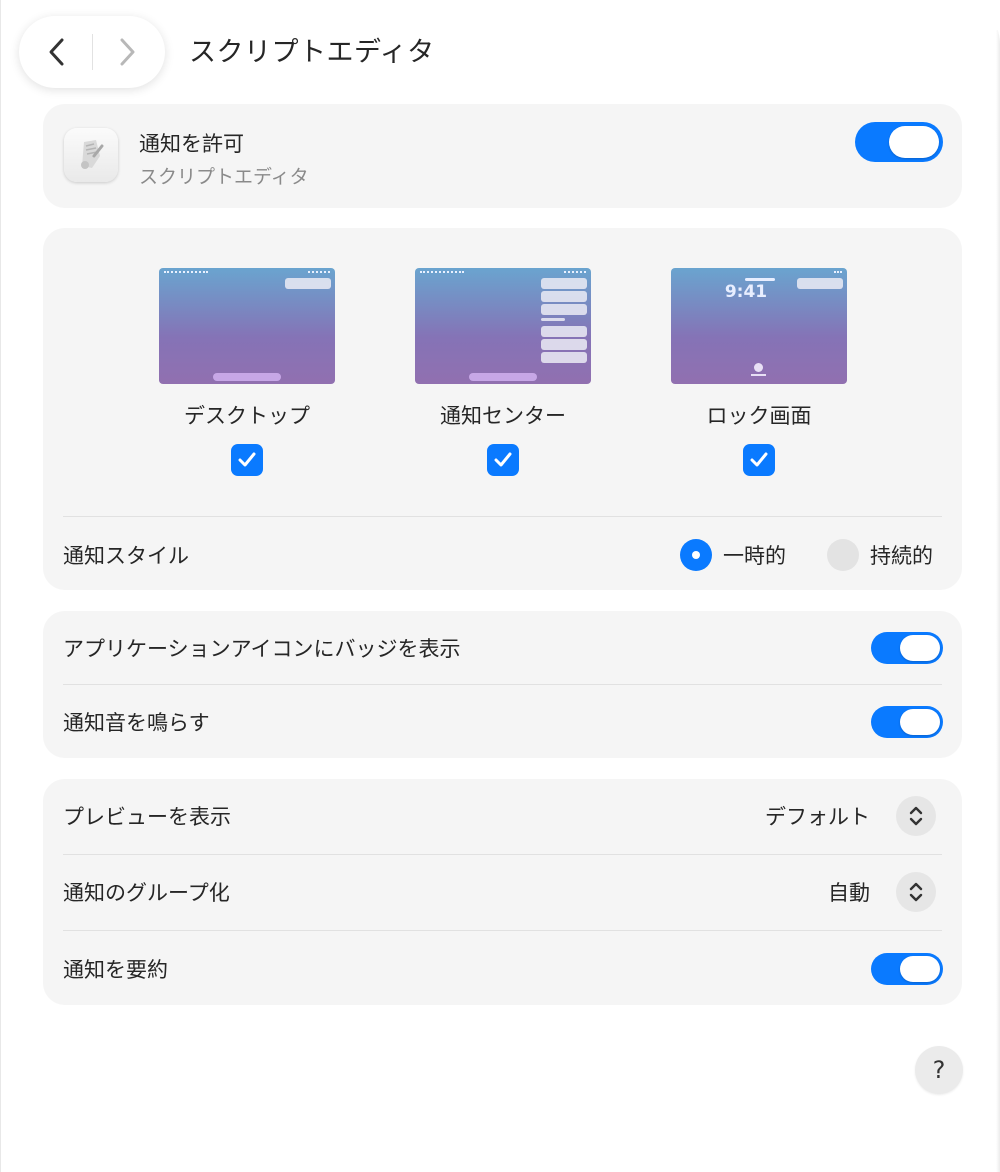 The width and height of the screenshot is (1000, 1172). I want to click on persistent-radio, so click(843, 555).